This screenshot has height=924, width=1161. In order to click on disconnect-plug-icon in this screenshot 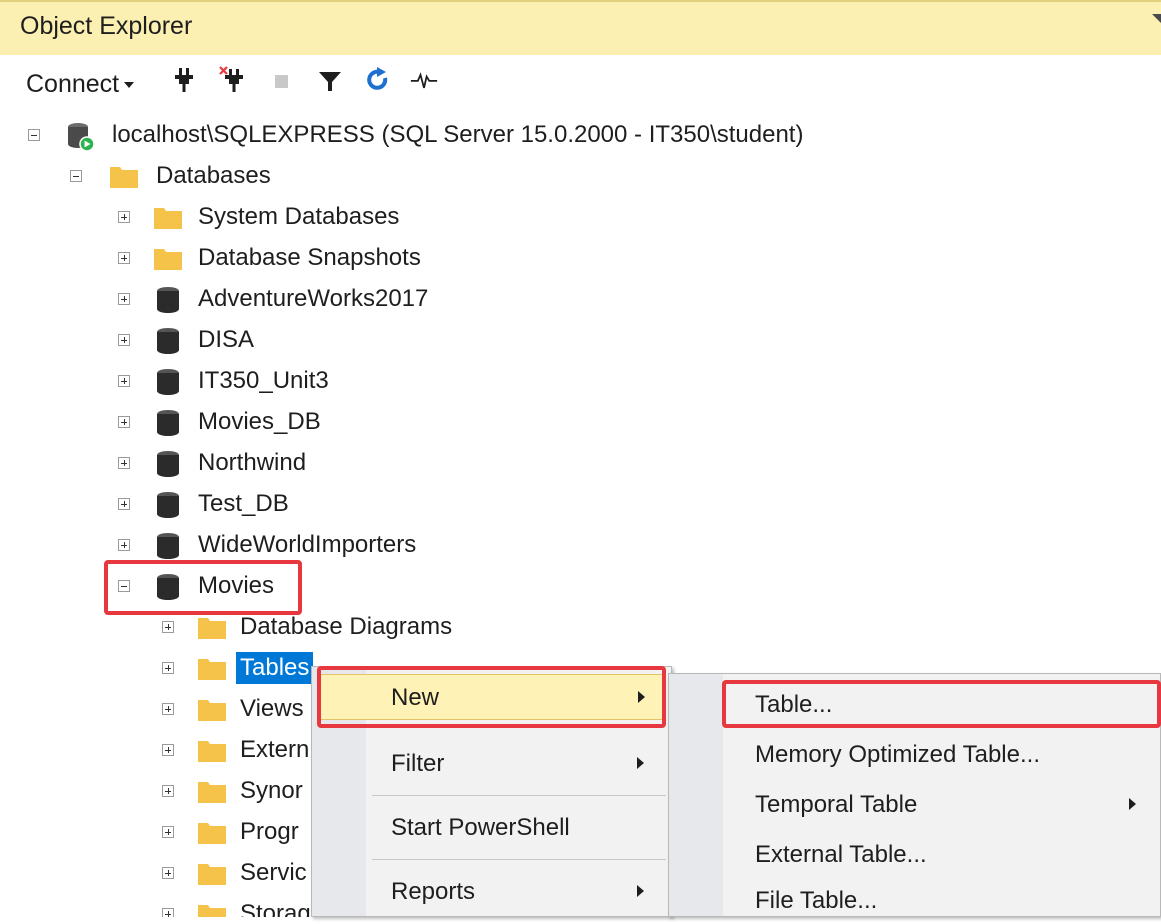, I will do `click(232, 80)`.